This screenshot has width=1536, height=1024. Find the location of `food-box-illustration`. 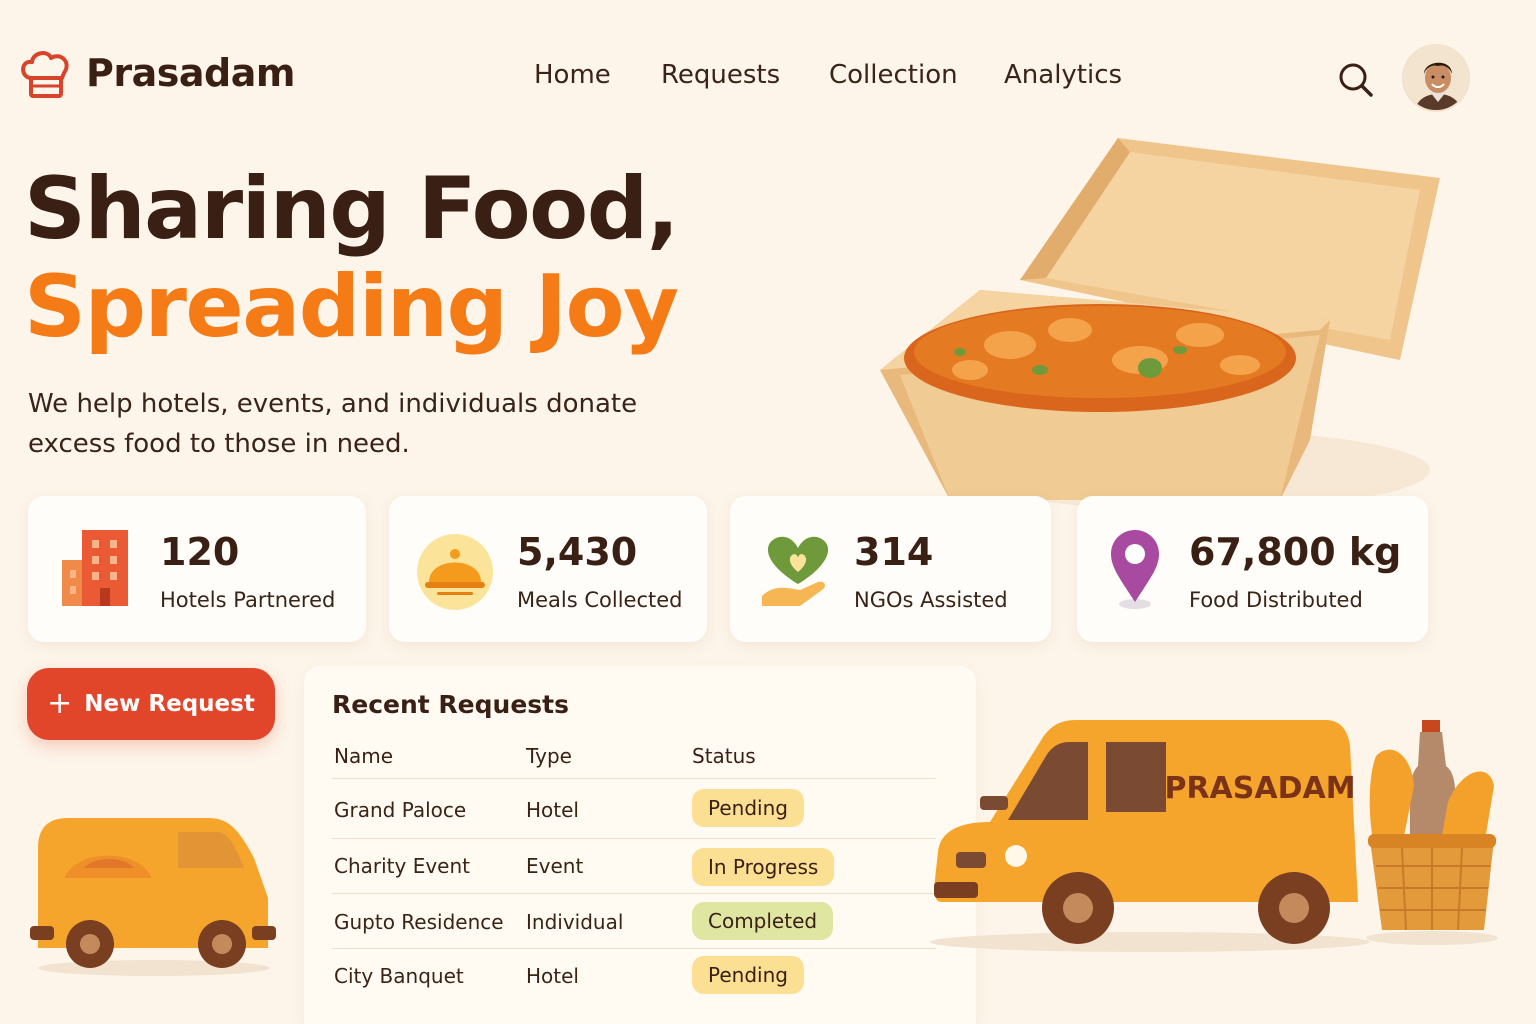

food-box-illustration is located at coordinates (1160, 324).